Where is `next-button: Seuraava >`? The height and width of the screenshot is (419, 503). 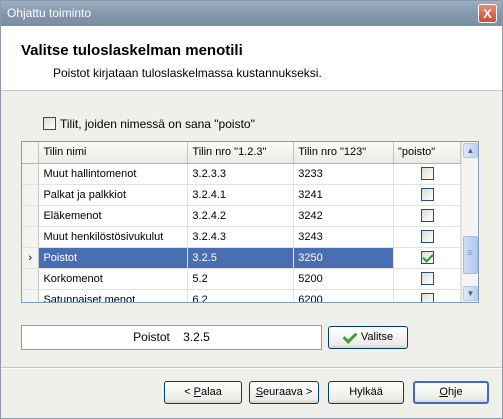 next-button: Seuraava > is located at coordinates (284, 392).